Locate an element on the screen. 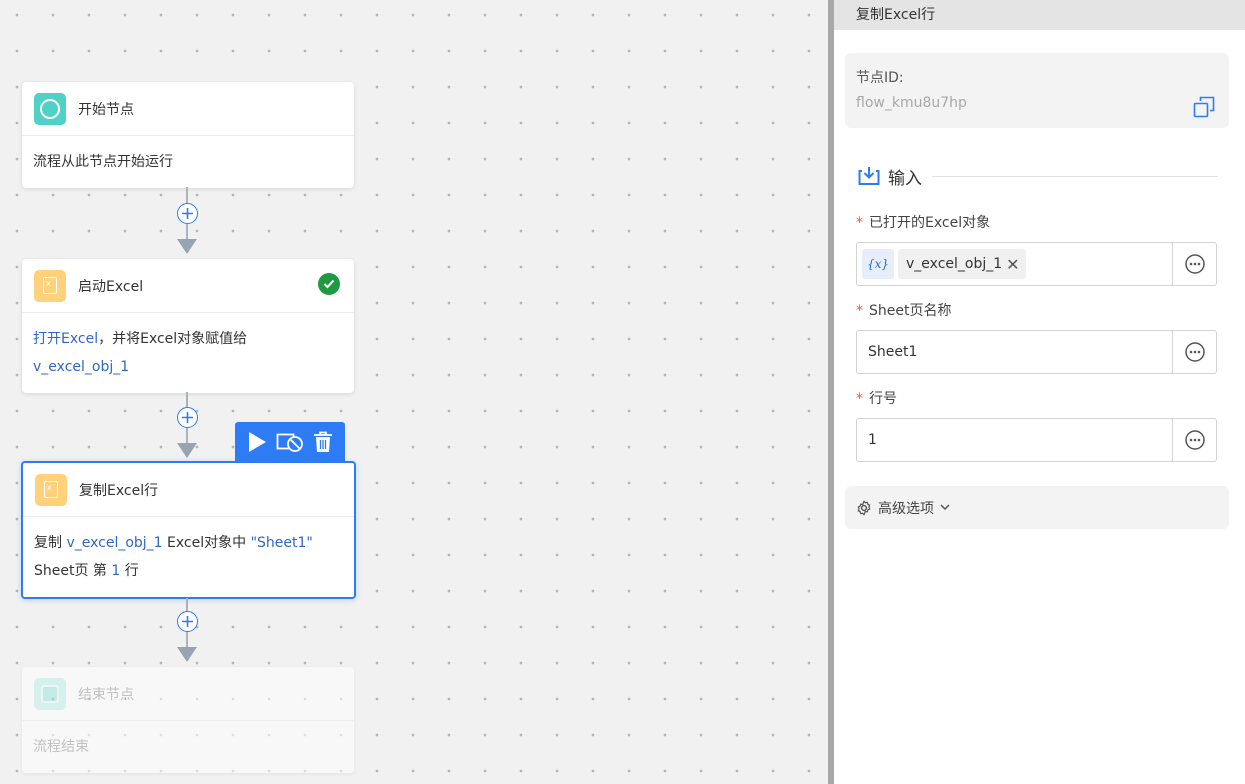  node-description: 打开Excel，并将Excel对象赋值给 v_excel_obj_1 is located at coordinates (188, 353).